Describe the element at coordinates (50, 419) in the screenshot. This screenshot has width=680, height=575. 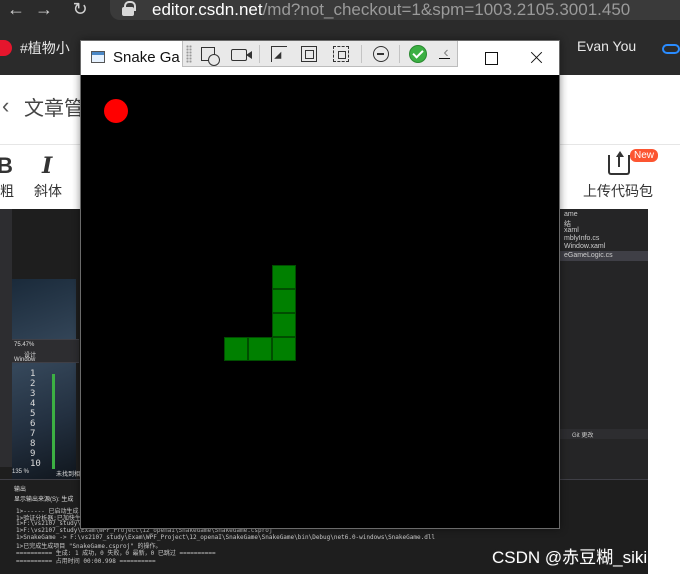
I see `ide-line-numbers: 1 2 3 4 5 6 7 8 9 10` at that location.